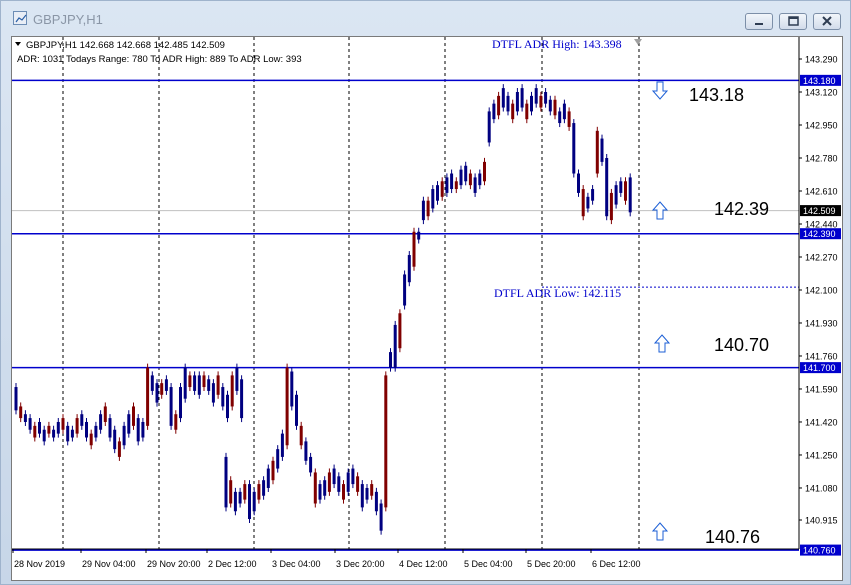  Describe the element at coordinates (716, 95) in the screenshot. I see `level-label-1: 143.18` at that location.